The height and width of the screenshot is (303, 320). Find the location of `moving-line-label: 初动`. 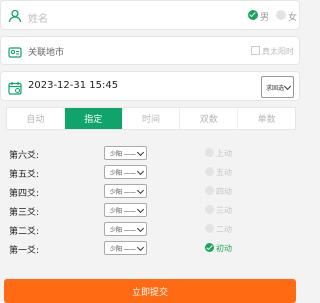

moving-line-label: 初动 is located at coordinates (224, 248).